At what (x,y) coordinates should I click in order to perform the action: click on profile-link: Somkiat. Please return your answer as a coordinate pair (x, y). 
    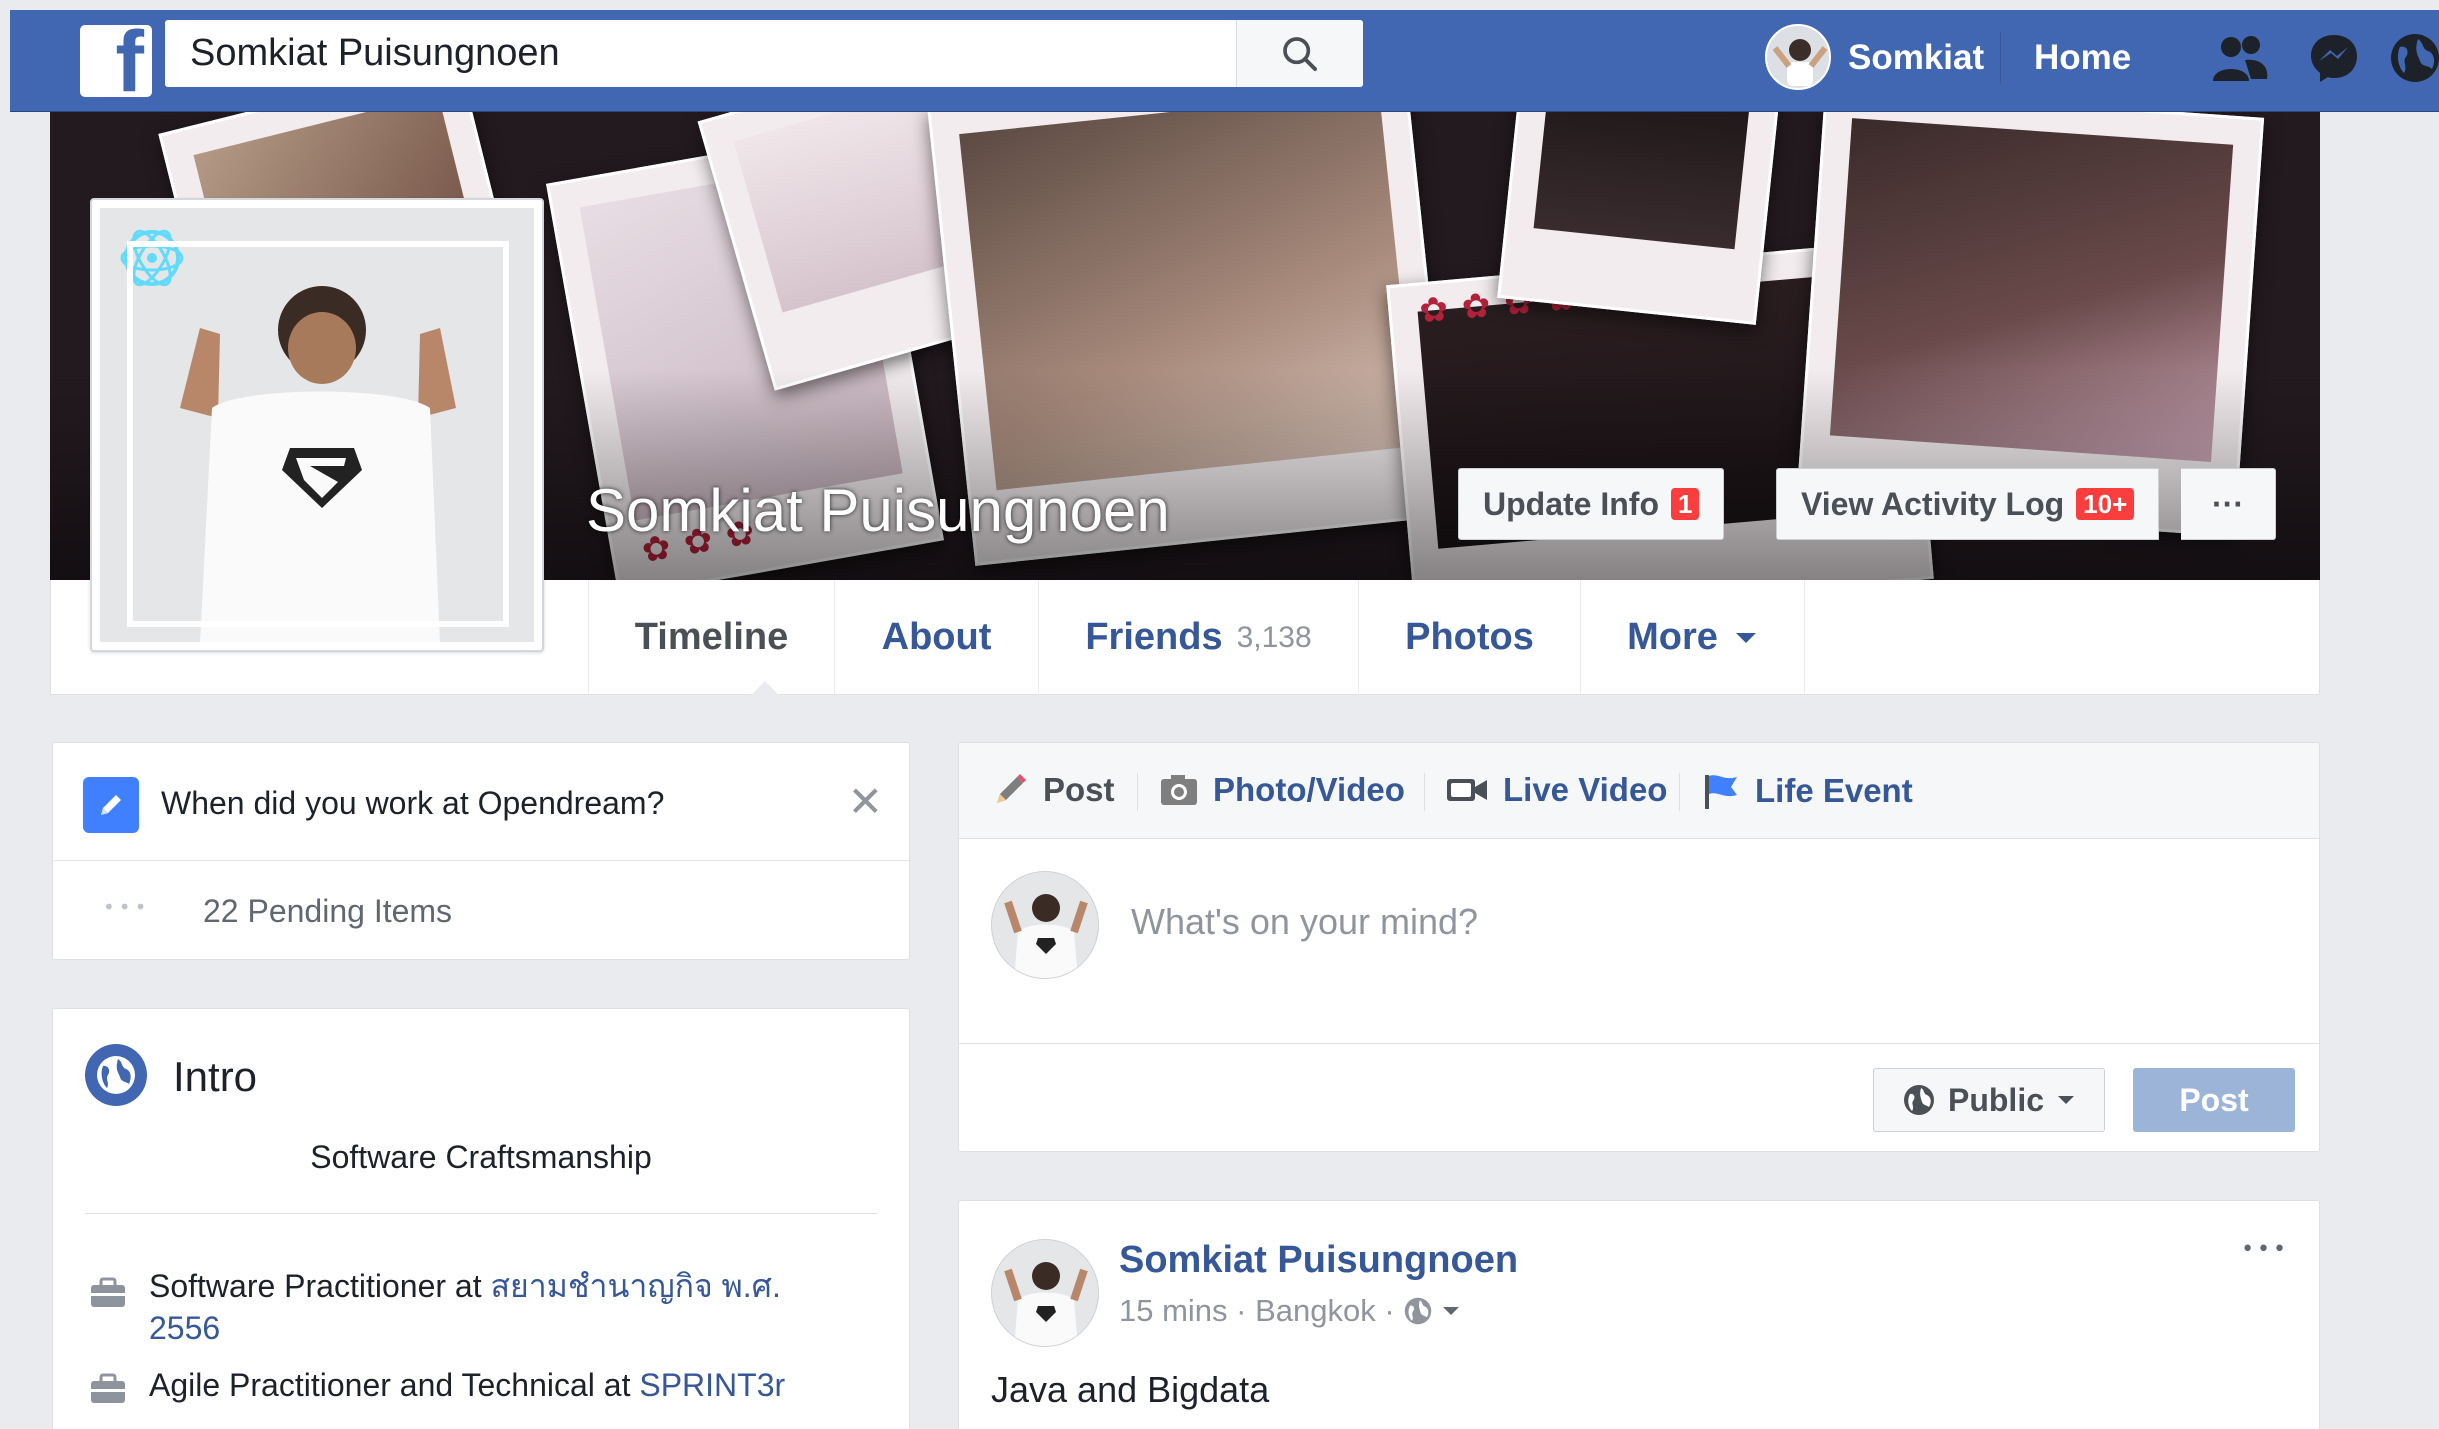
    Looking at the image, I should click on (1916, 58).